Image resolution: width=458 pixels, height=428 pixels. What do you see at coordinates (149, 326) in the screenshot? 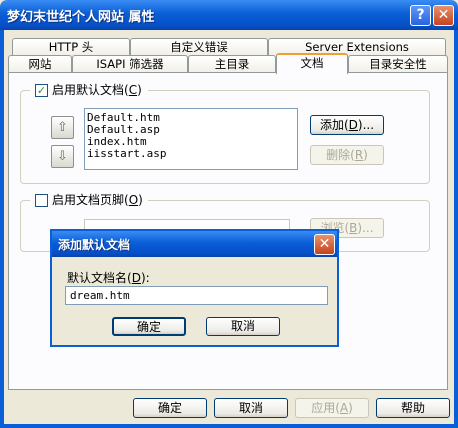
I see `dialog-ok-button: 确定` at bounding box center [149, 326].